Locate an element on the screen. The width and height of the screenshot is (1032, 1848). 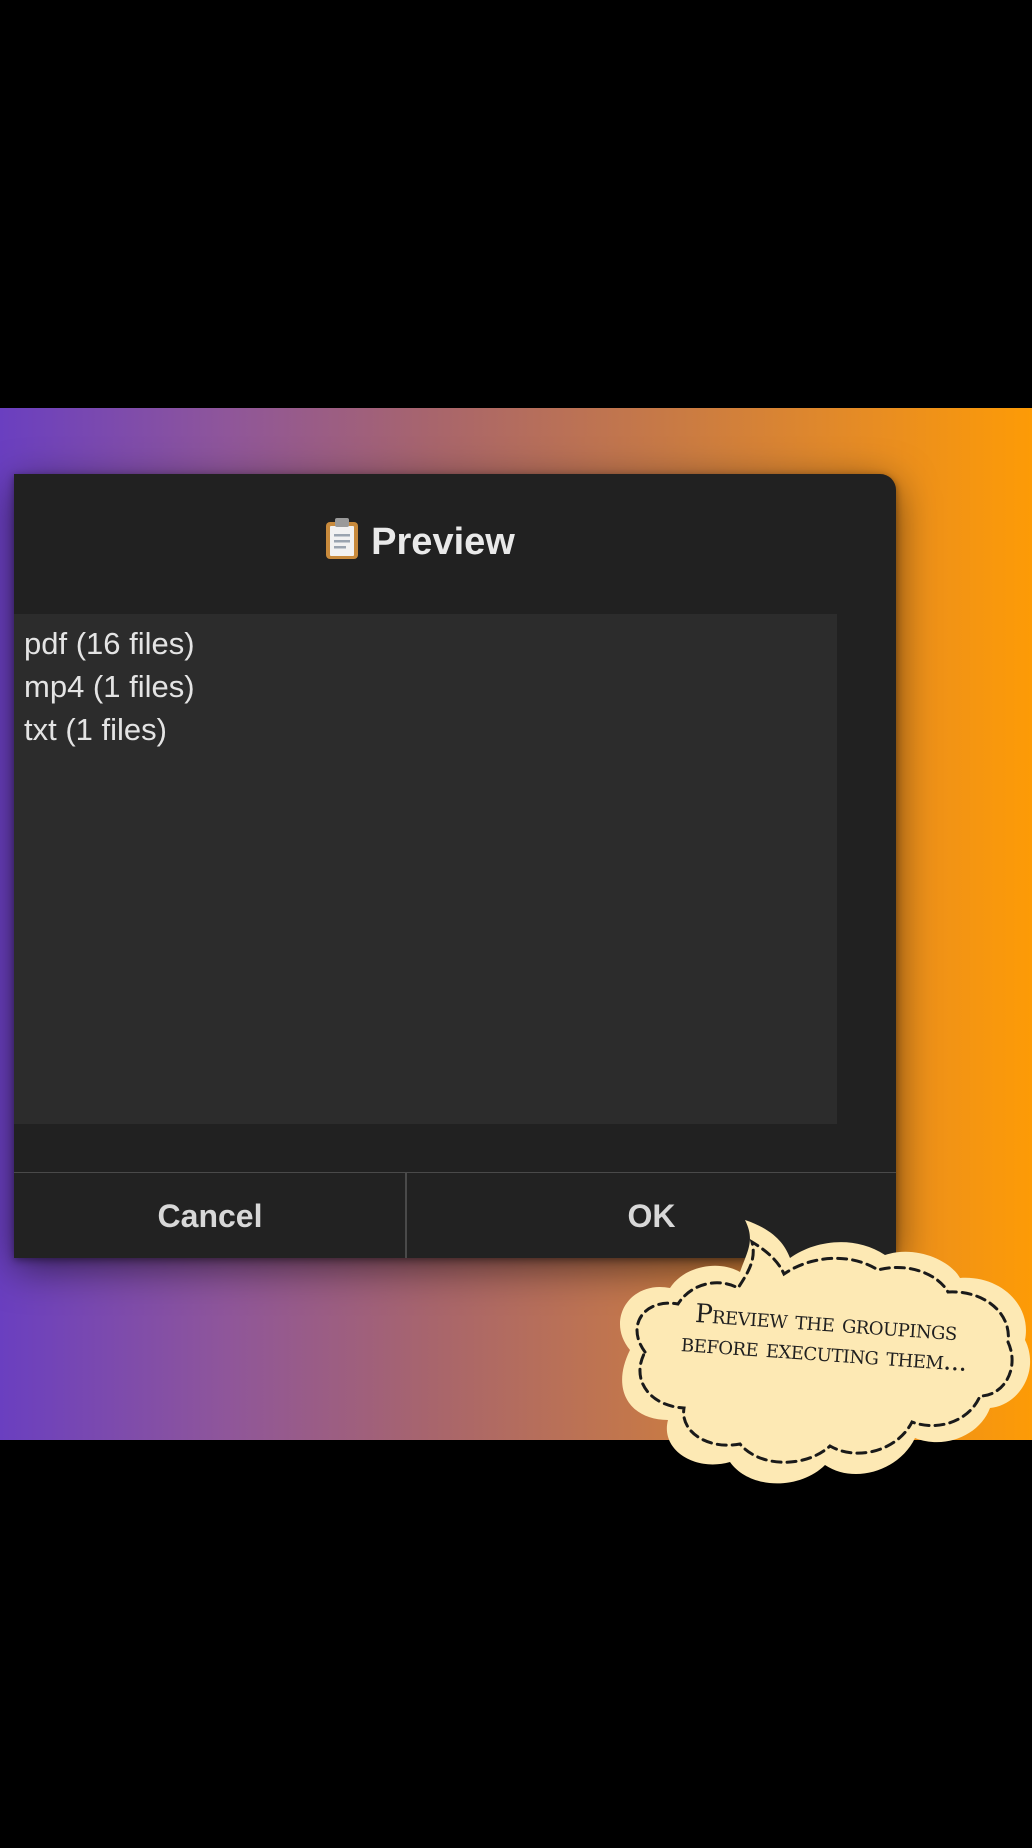
clipboard-icon is located at coordinates (342, 539).